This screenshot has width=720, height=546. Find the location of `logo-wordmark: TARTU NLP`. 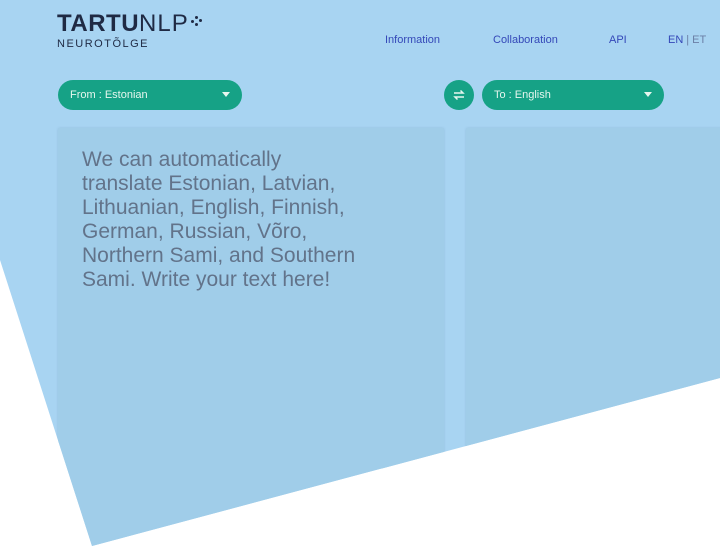

logo-wordmark: TARTU NLP is located at coordinates (130, 24).